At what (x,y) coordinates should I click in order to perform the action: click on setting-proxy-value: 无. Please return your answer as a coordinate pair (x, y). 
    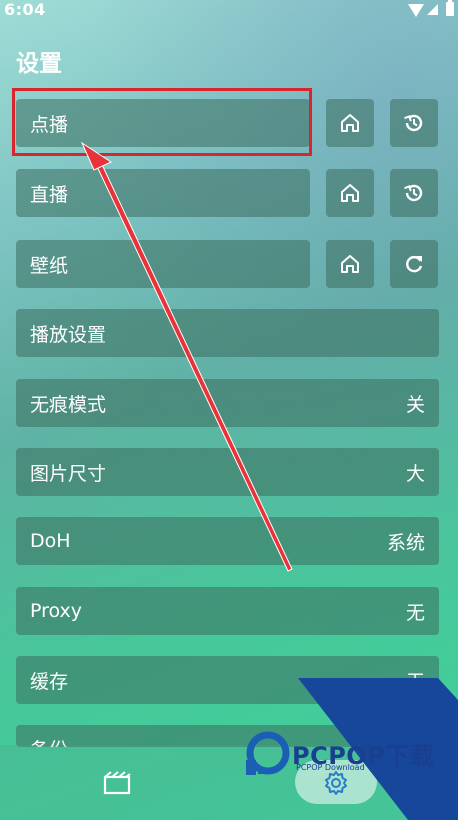
    Looking at the image, I should click on (415, 612).